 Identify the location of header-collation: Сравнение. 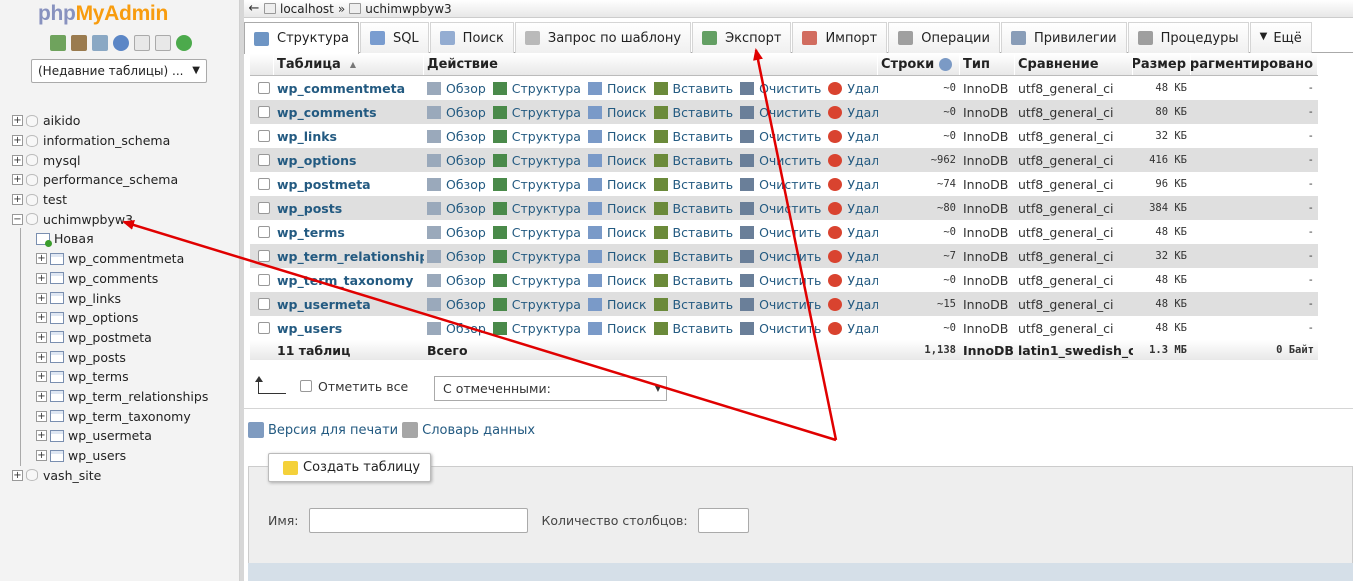
(1074, 64).